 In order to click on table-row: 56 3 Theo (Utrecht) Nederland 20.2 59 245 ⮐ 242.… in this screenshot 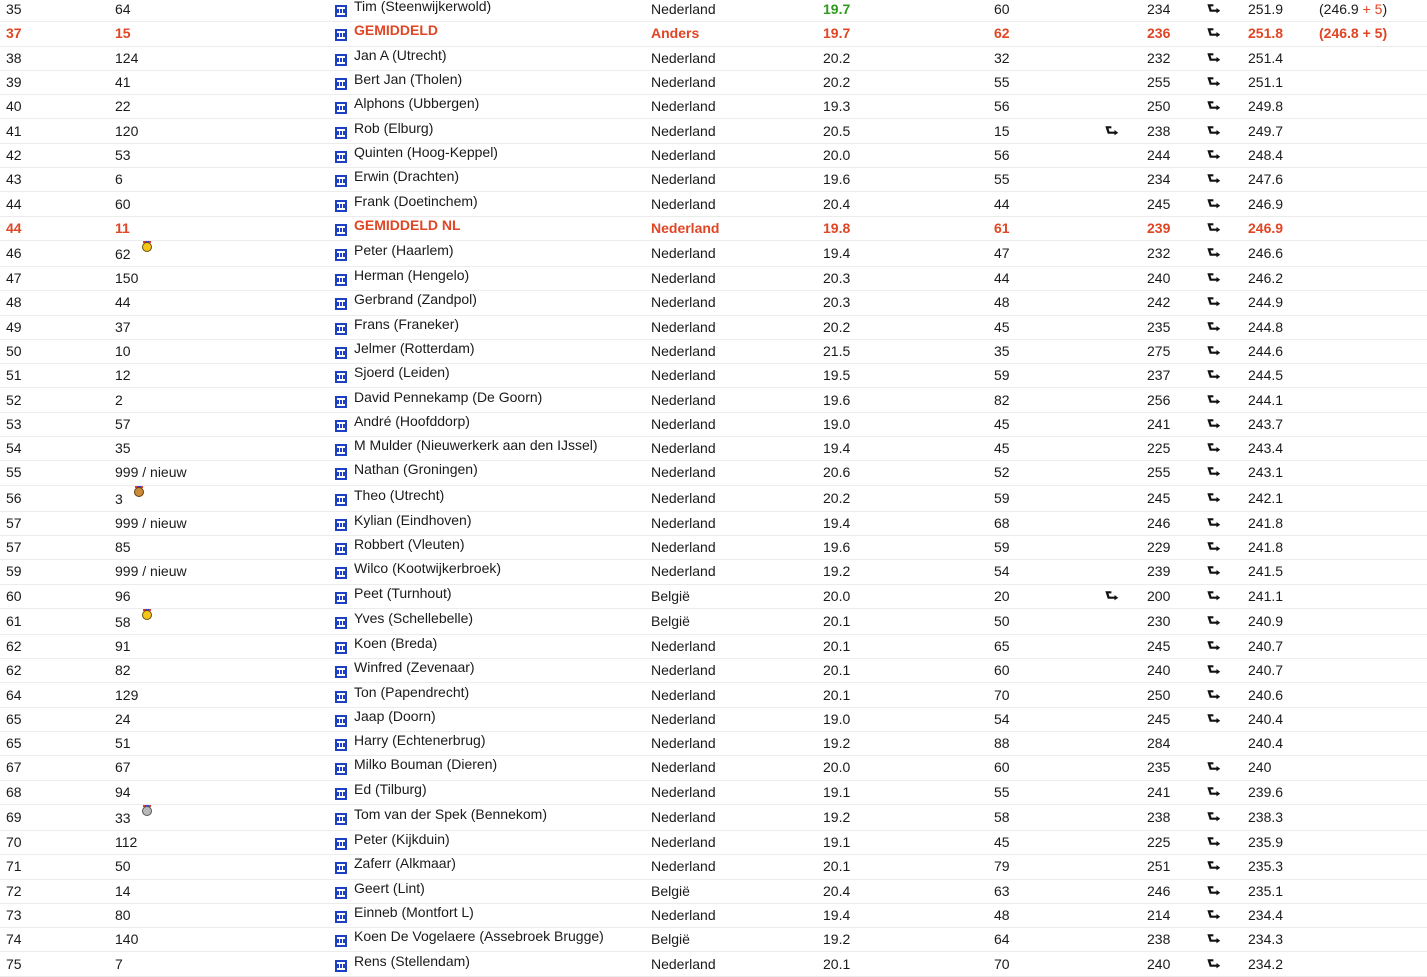, I will do `click(713, 498)`.